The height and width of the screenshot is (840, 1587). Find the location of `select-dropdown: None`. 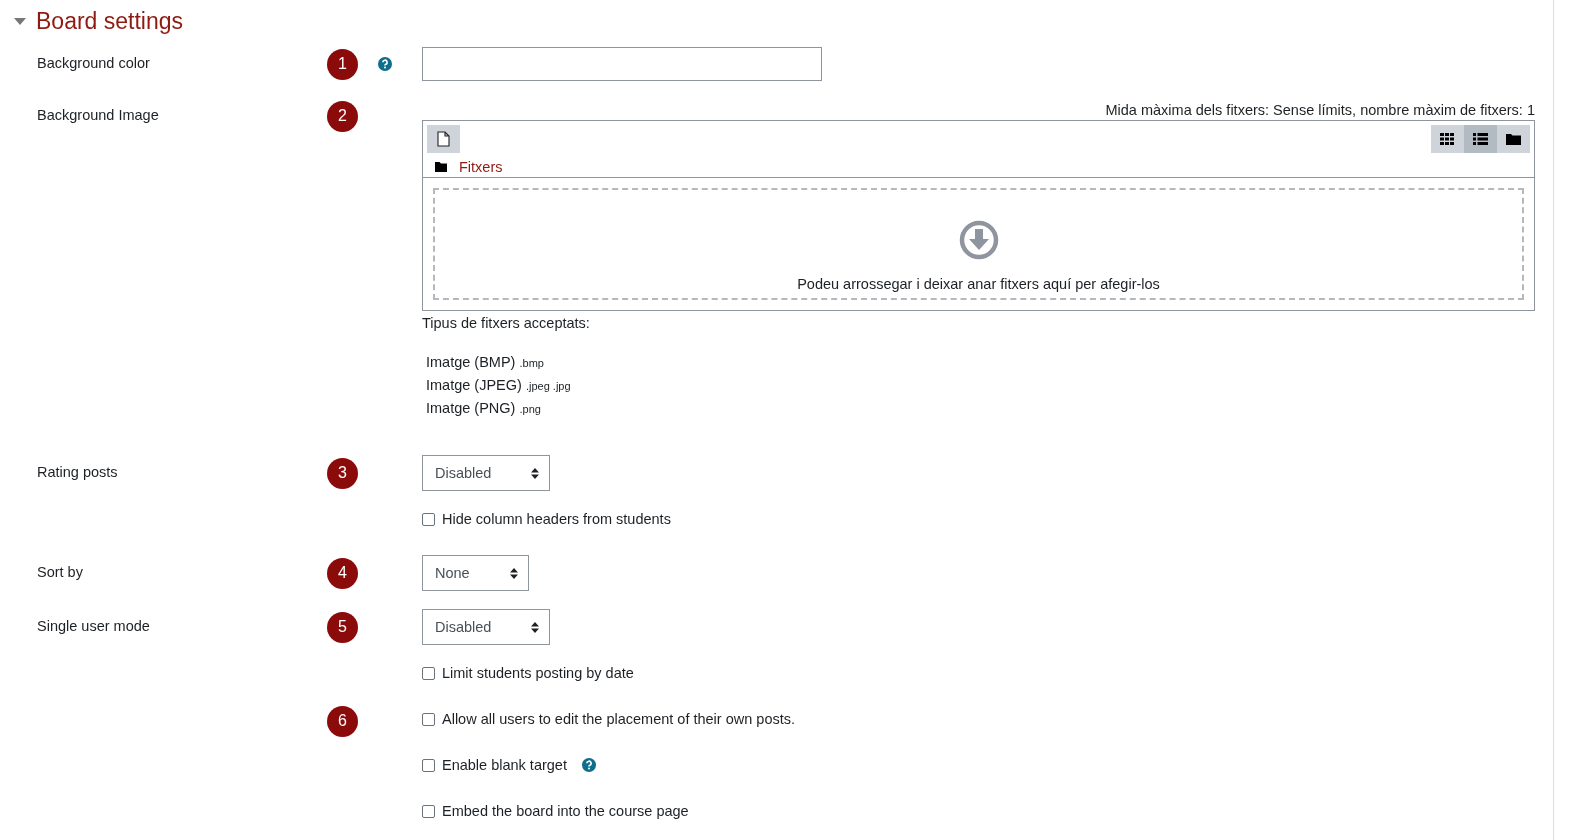

select-dropdown: None is located at coordinates (475, 573).